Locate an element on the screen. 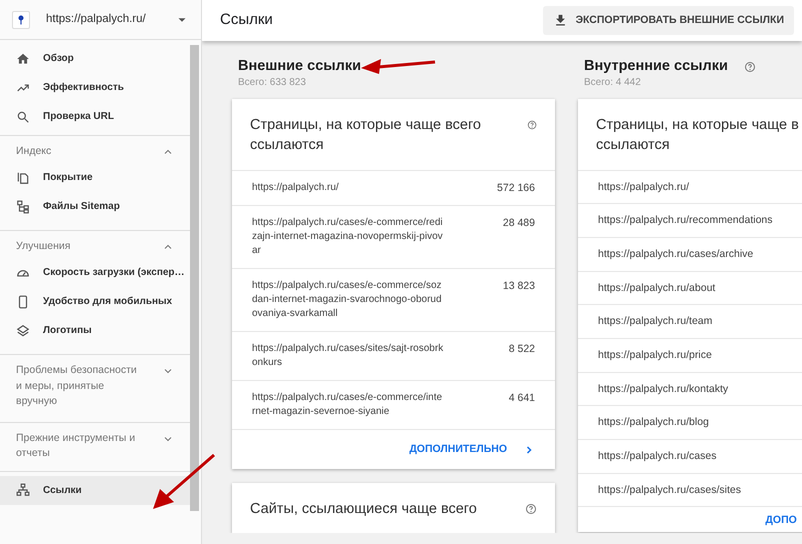 The height and width of the screenshot is (544, 802). more-button: ДОПО is located at coordinates (781, 520).